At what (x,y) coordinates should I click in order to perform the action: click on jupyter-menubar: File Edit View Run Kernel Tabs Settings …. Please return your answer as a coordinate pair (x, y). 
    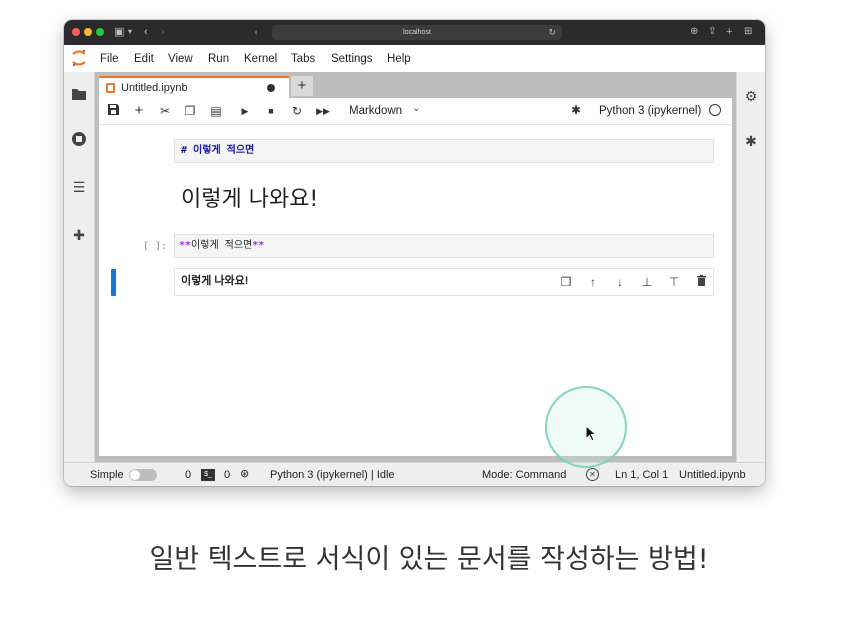
    Looking at the image, I should click on (414, 59).